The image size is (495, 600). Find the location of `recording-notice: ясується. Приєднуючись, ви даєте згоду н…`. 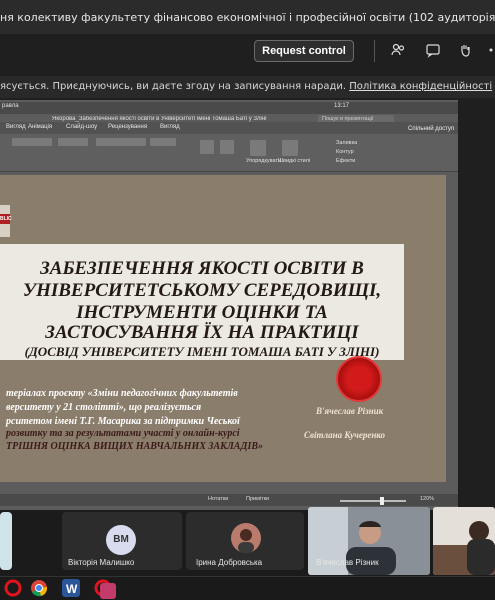

recording-notice: ясується. Приєднуючись, ви даєте згоду н… is located at coordinates (247, 86).